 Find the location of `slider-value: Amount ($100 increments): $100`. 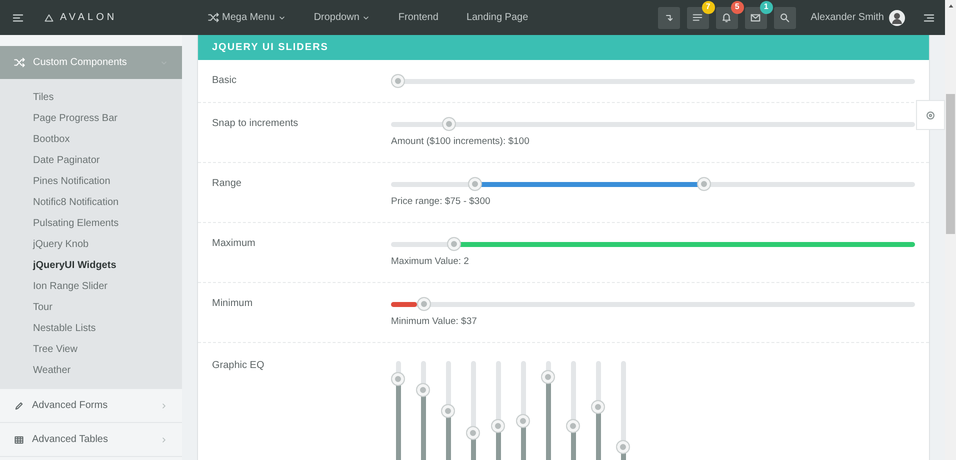

slider-value: Amount ($100 increments): $100 is located at coordinates (460, 142).